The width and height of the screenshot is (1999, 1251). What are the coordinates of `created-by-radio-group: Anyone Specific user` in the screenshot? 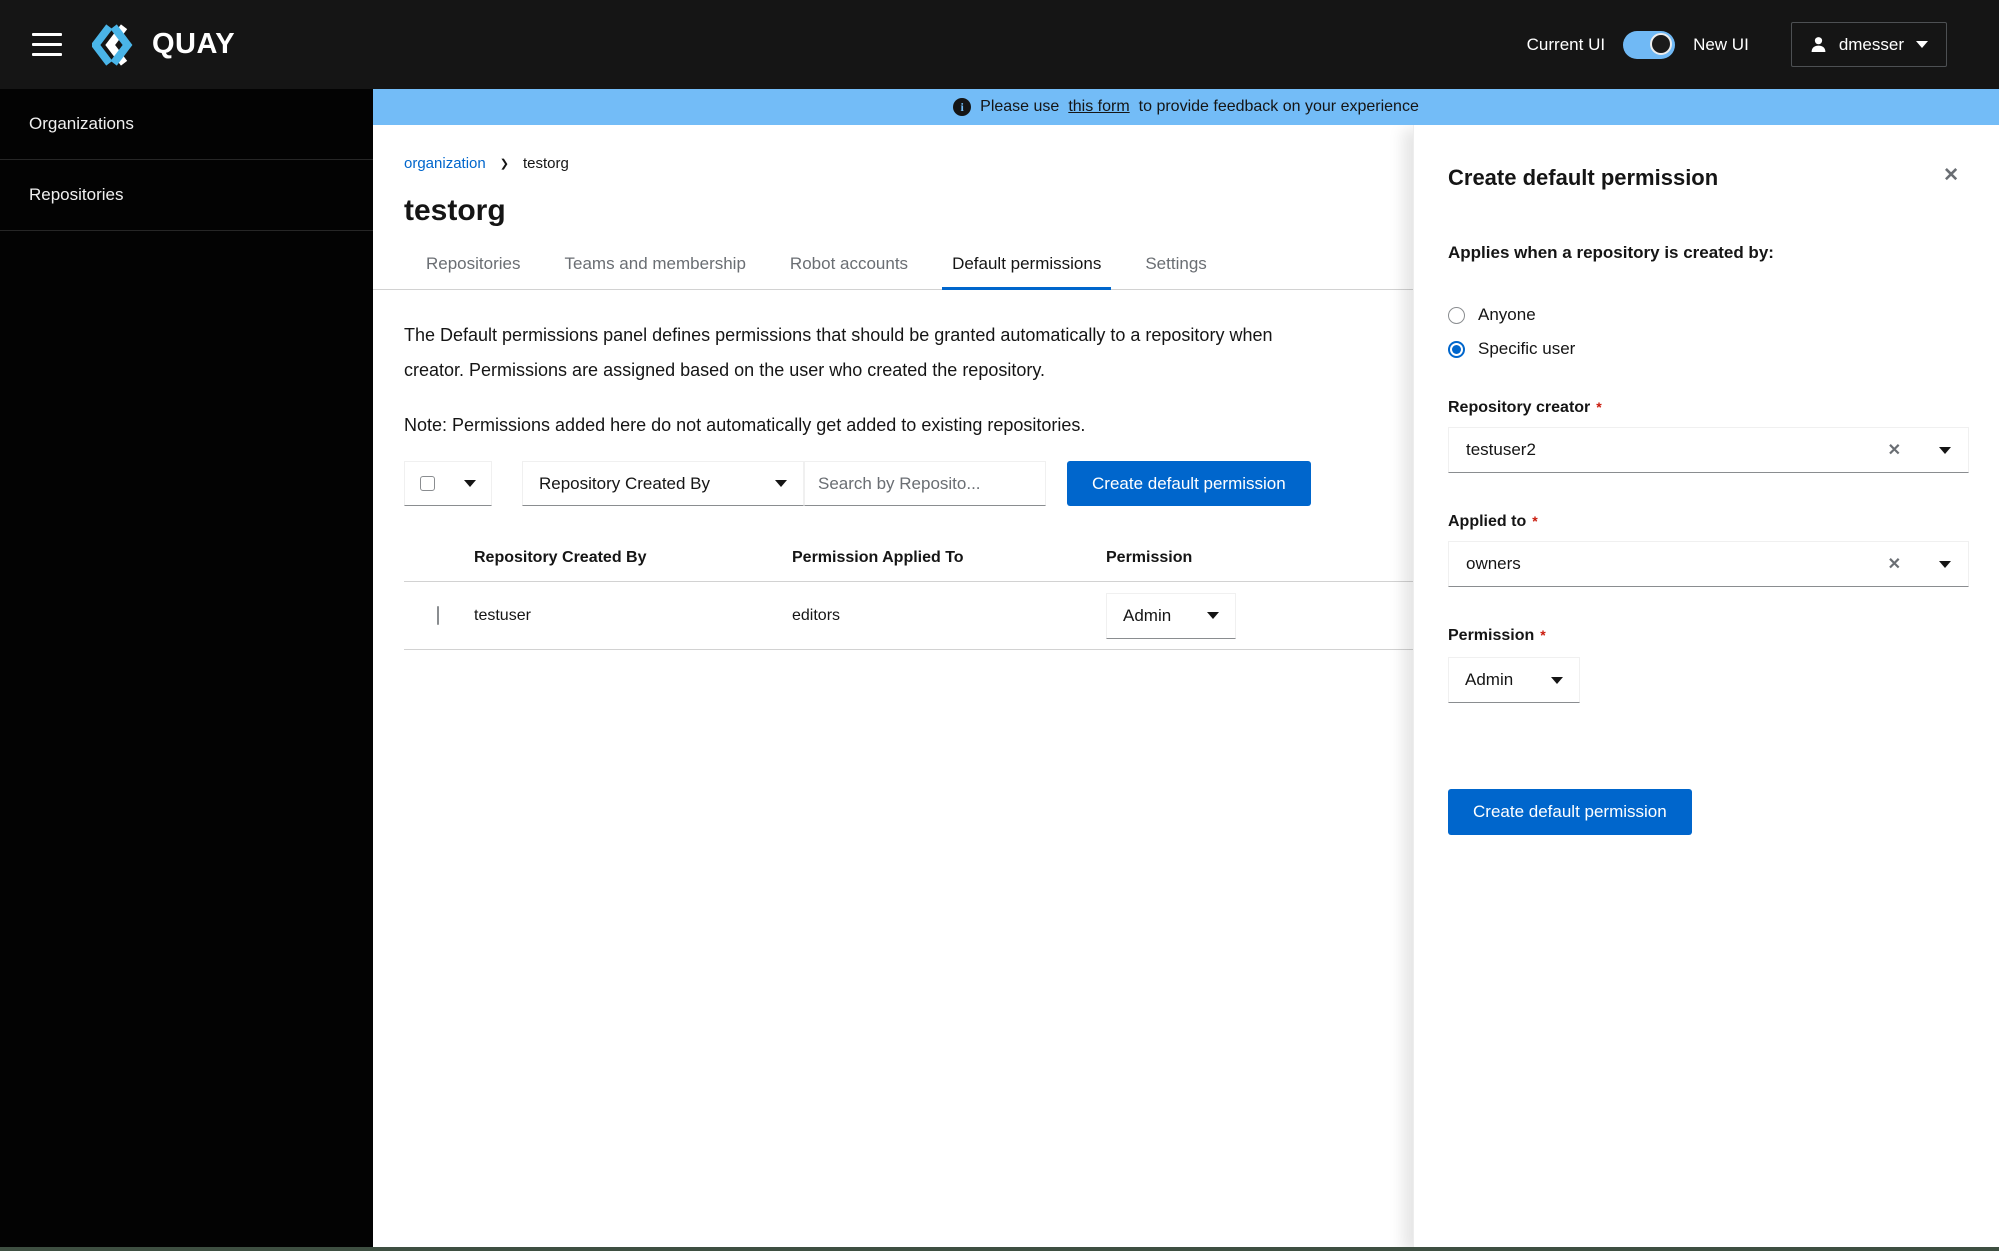 It's located at (1707, 332).